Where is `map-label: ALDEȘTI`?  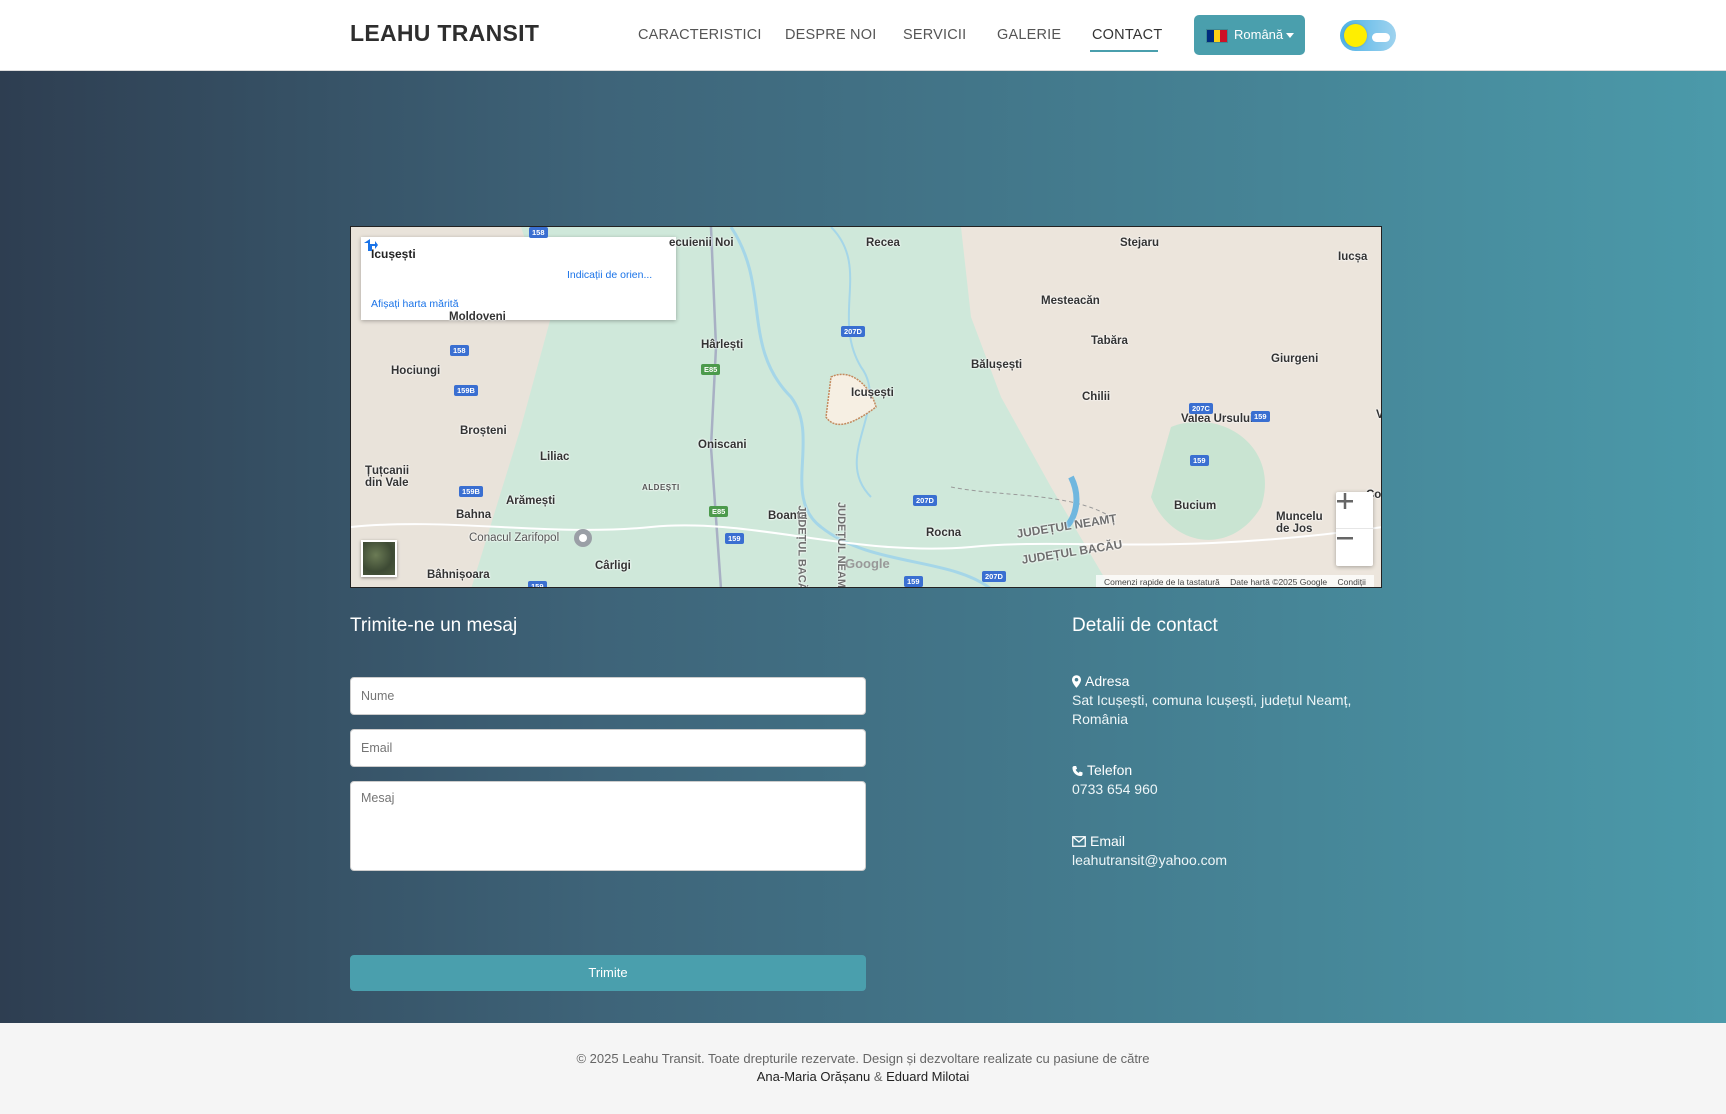 map-label: ALDEȘTI is located at coordinates (661, 487).